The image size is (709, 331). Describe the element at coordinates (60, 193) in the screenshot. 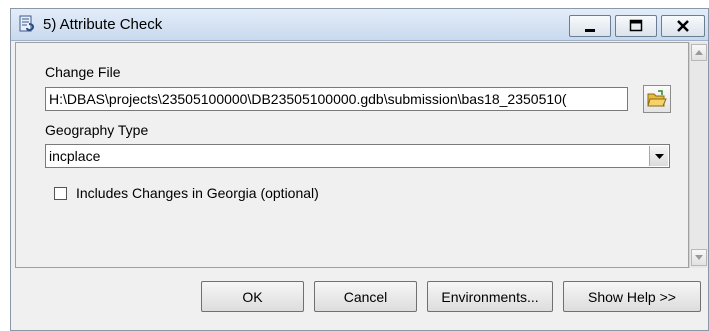

I see `georgia-checkbox` at that location.